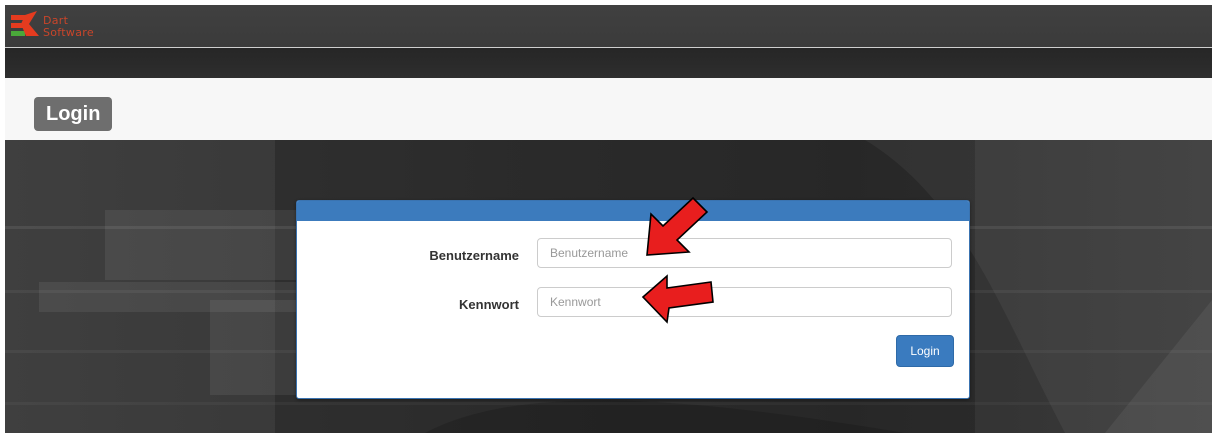 The width and height of the screenshot is (1216, 435). I want to click on title-band: Login, so click(608, 109).